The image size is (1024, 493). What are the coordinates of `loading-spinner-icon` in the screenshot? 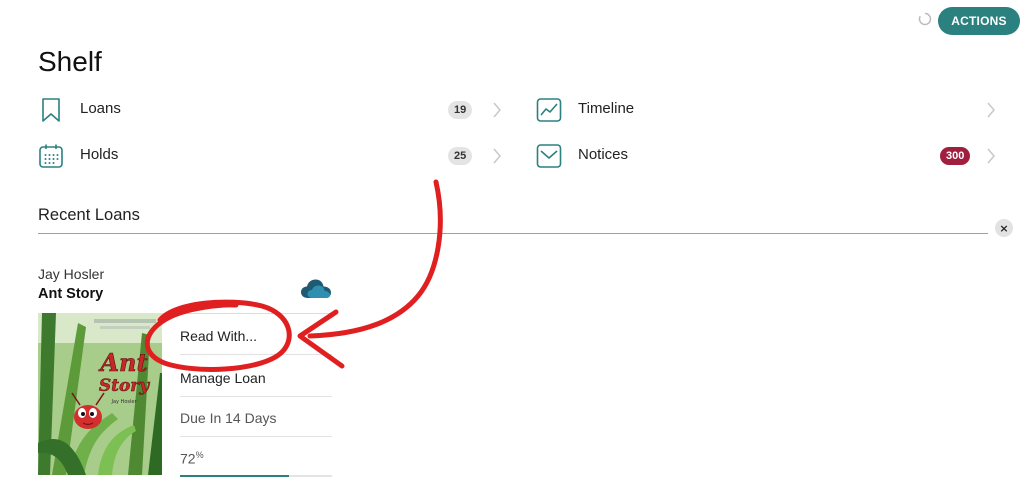 It's located at (925, 19).